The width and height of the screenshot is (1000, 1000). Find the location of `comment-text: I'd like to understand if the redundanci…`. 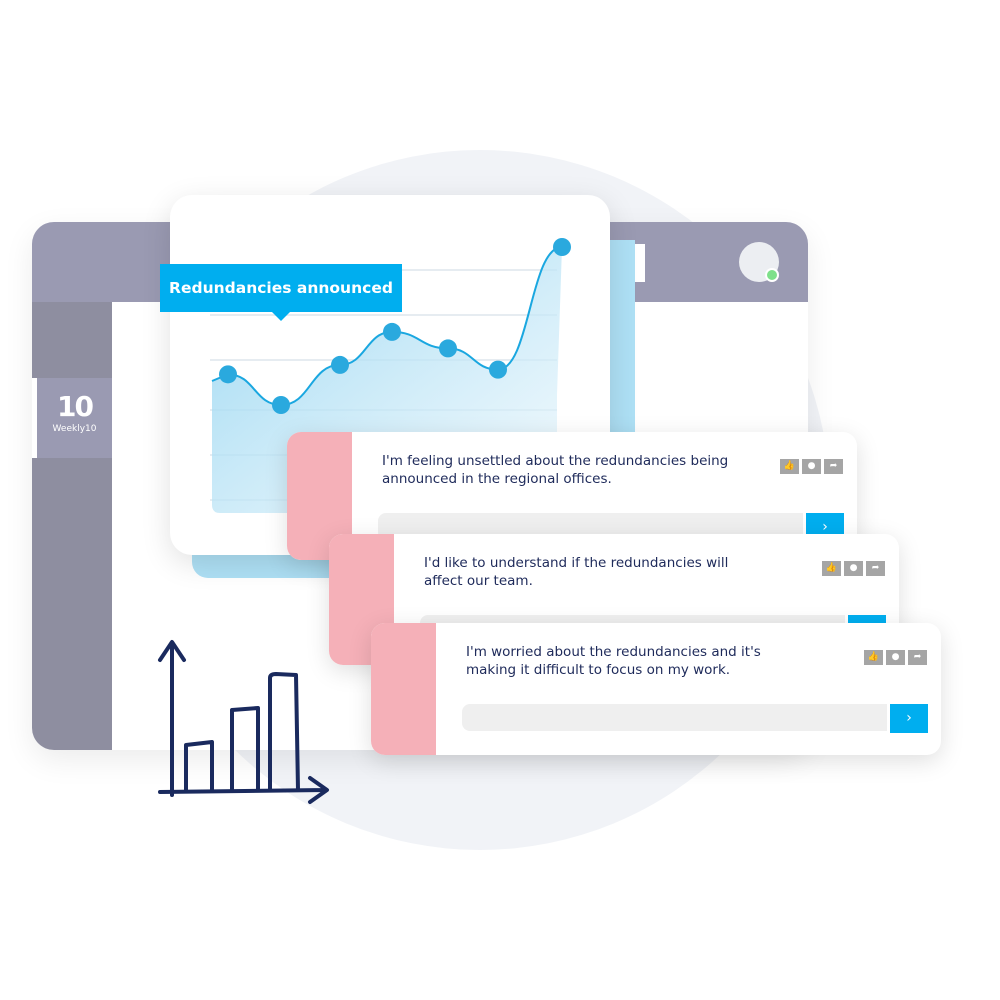

comment-text: I'd like to understand if the redundanci… is located at coordinates (576, 572).